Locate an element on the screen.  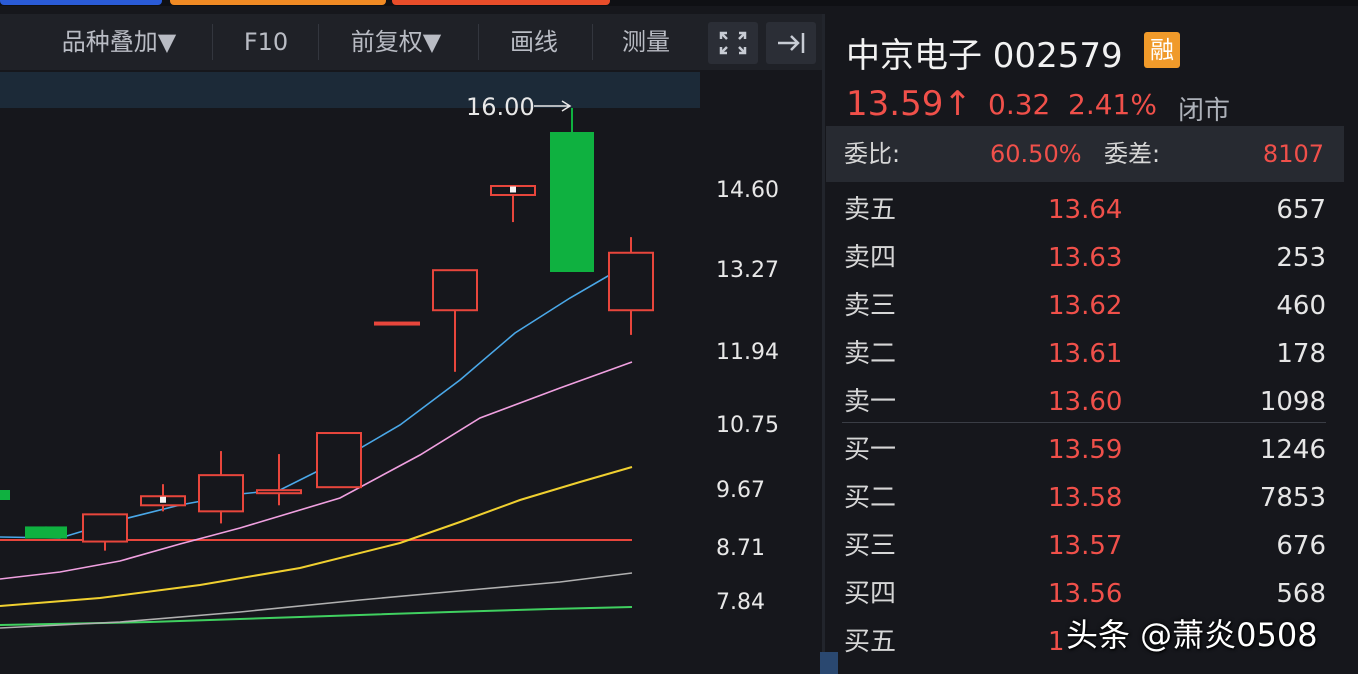
last-price: 13.59↑ is located at coordinates (909, 104).